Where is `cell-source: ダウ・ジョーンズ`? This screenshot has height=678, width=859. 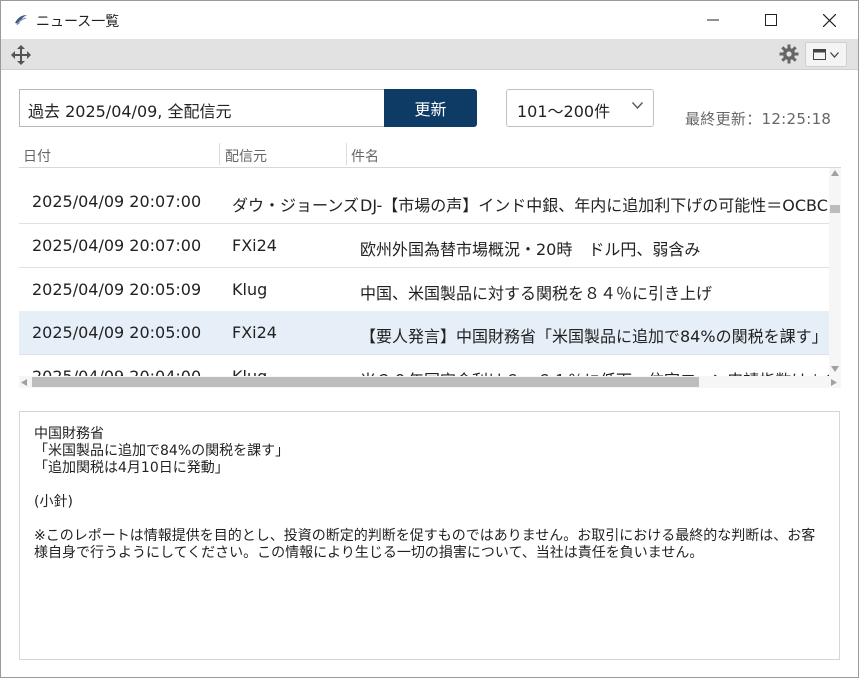 cell-source: ダウ・ジョーンズ is located at coordinates (295, 205).